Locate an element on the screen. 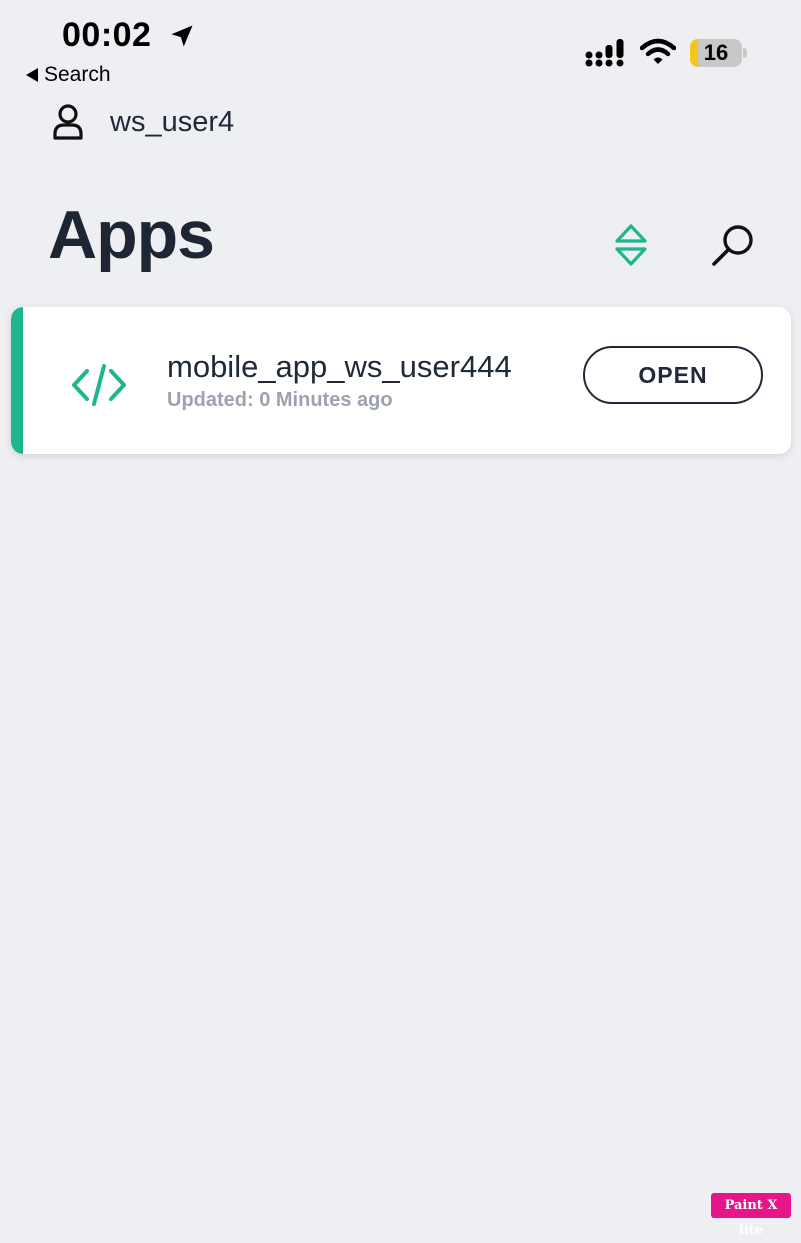  back-to-search-link: Search is located at coordinates (68, 75).